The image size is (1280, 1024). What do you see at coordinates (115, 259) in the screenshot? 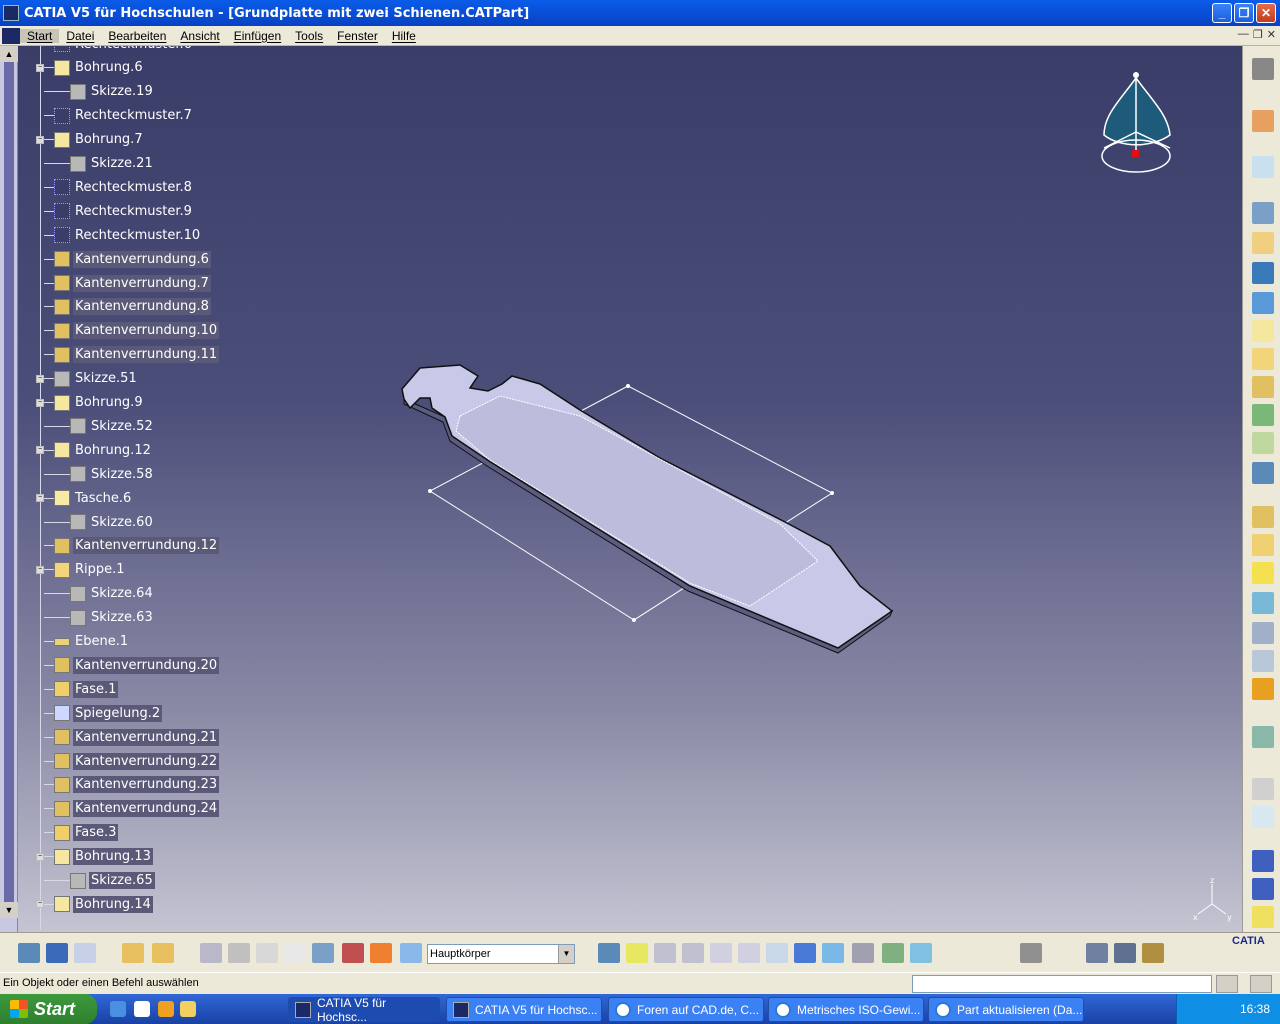
I see `tree-item: −Kantenverrundung.6` at bounding box center [115, 259].